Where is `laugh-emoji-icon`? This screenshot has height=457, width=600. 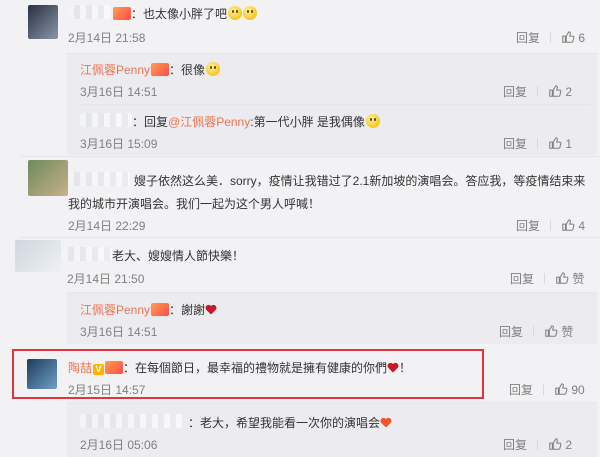
laugh-emoji-icon is located at coordinates (213, 69).